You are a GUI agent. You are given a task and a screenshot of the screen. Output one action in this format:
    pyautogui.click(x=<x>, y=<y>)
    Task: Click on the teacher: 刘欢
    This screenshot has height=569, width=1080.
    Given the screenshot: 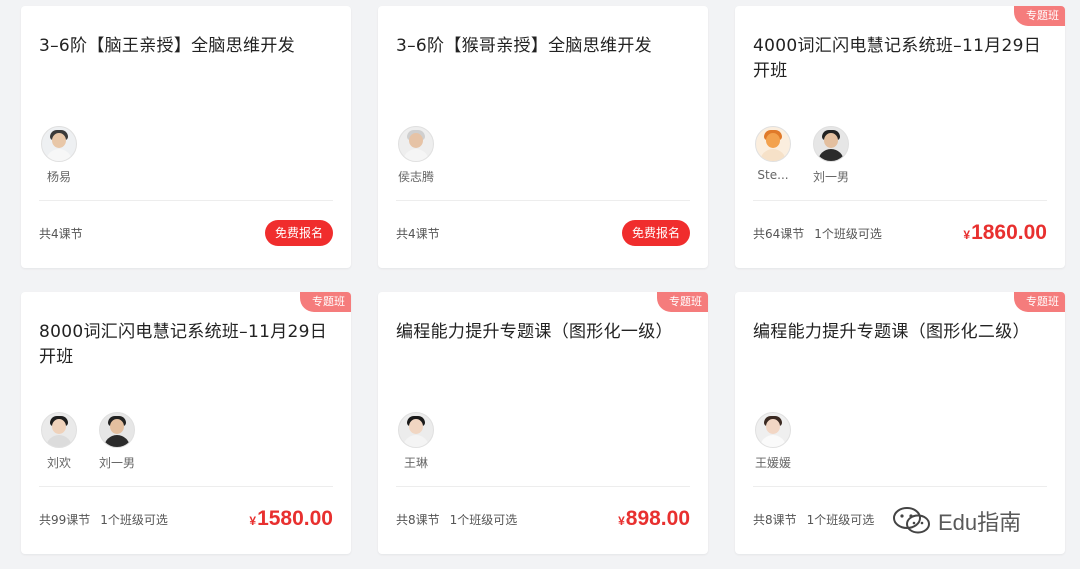 What is the action you would take?
    pyautogui.click(x=59, y=441)
    